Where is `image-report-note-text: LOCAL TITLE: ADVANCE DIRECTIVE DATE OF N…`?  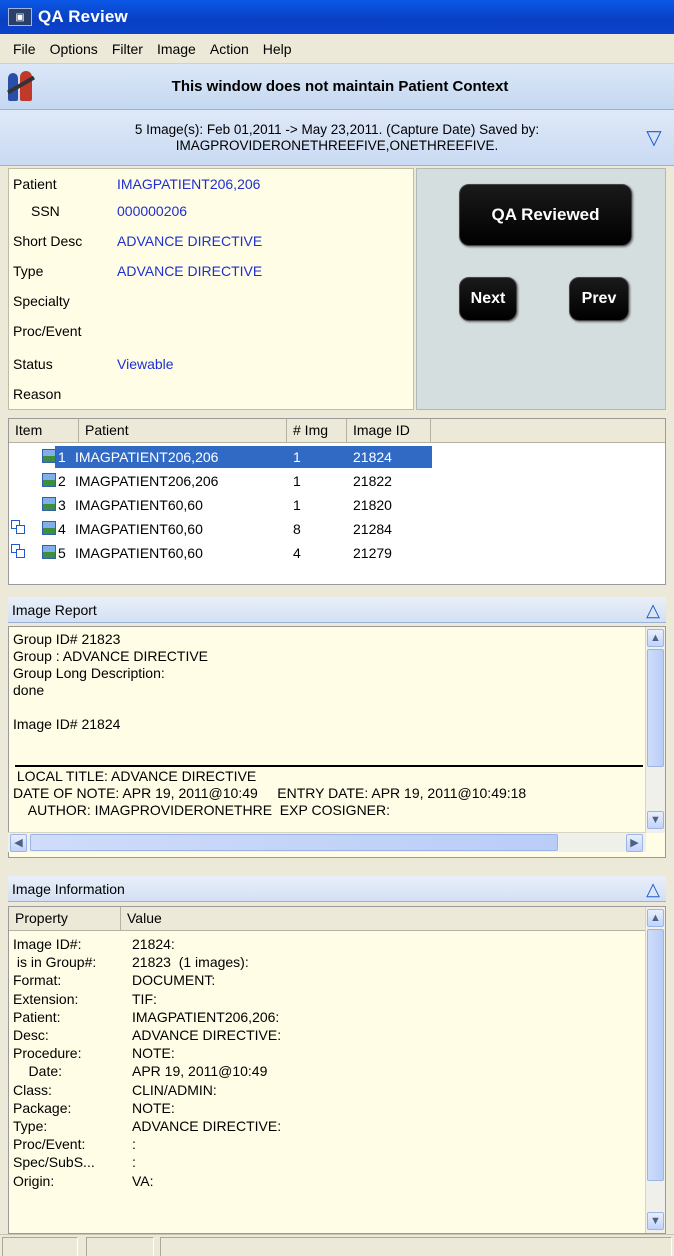 image-report-note-text: LOCAL TITLE: ADVANCE DIRECTIVE DATE OF N… is located at coordinates (270, 793).